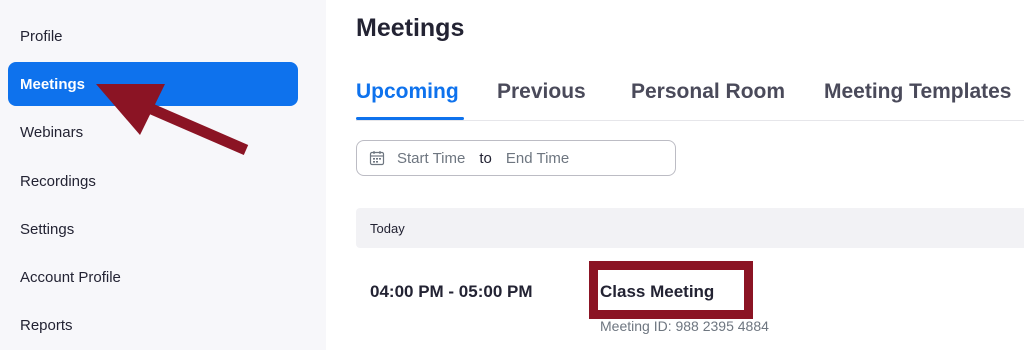 The width and height of the screenshot is (1024, 350). I want to click on sidebar-item-settings: Settings, so click(153, 229).